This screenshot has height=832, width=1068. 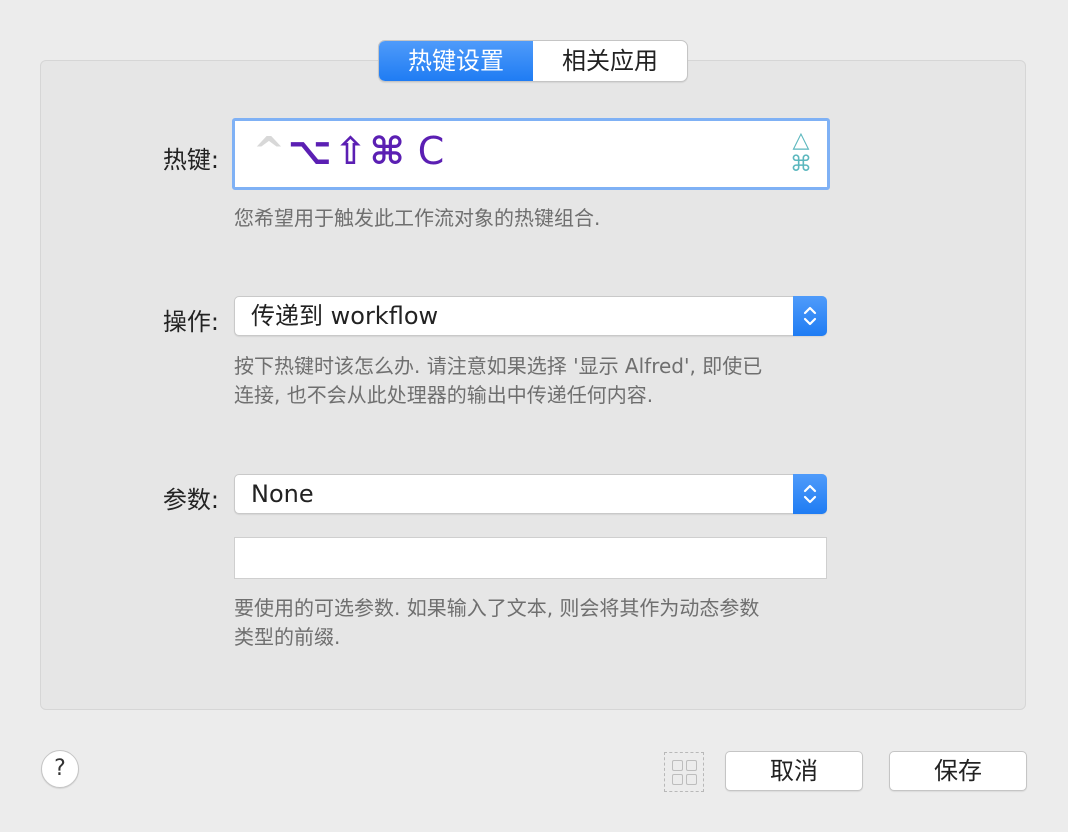 I want to click on argument-label: 参数:, so click(x=190, y=500).